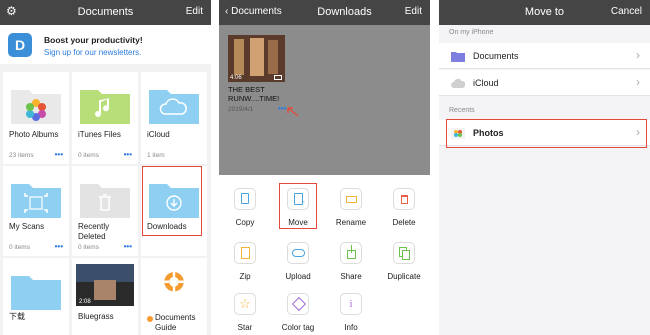 This screenshot has height=335, width=650. Describe the element at coordinates (496, 56) in the screenshot. I see `row-label: Documents` at that location.